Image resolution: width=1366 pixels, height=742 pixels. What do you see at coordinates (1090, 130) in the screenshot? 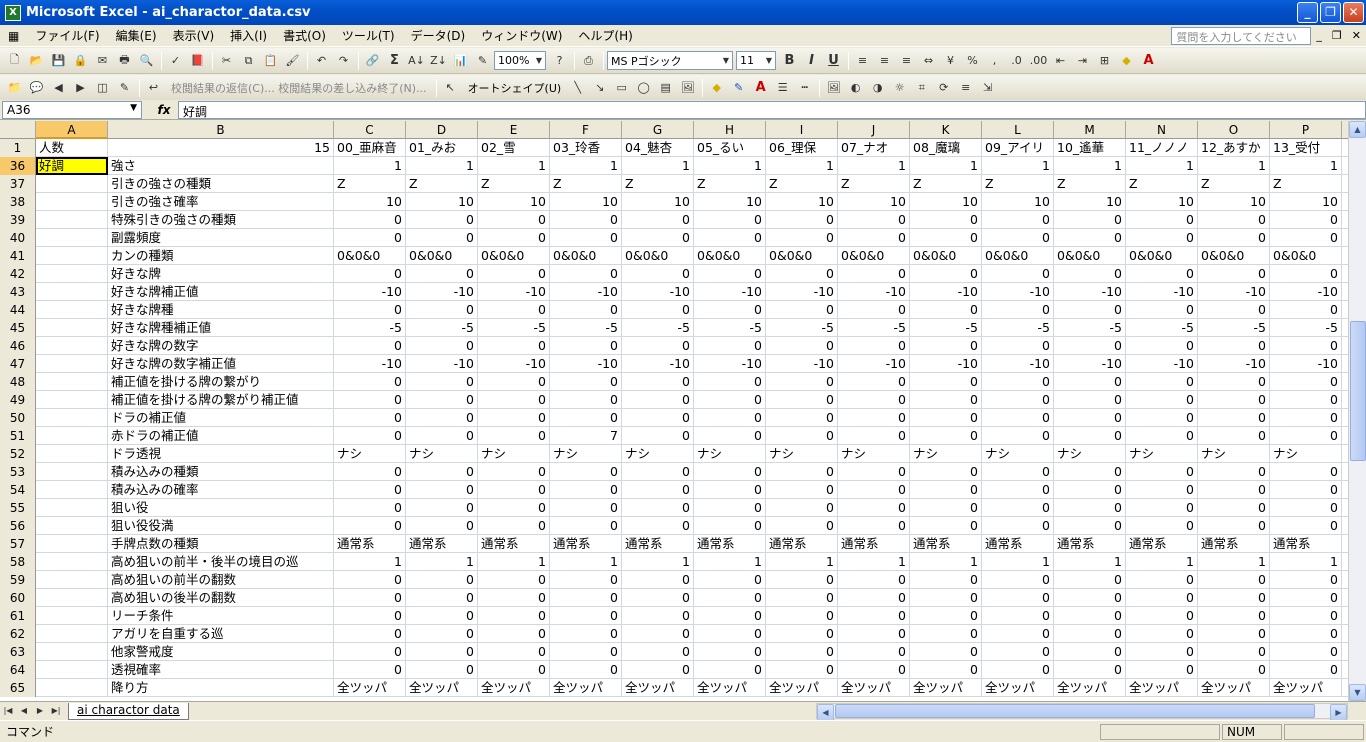
I see `column-header-m: M` at bounding box center [1090, 130].